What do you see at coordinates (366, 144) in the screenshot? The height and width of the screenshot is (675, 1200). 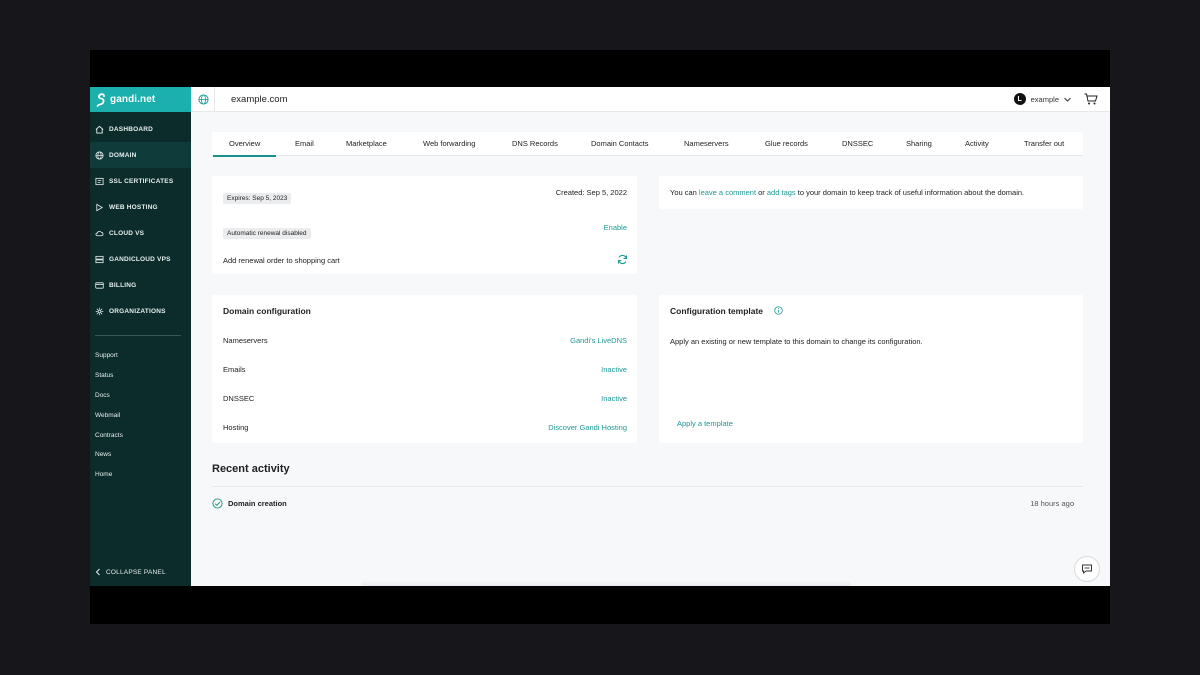 I see `tab-marketplace: Marketplace` at bounding box center [366, 144].